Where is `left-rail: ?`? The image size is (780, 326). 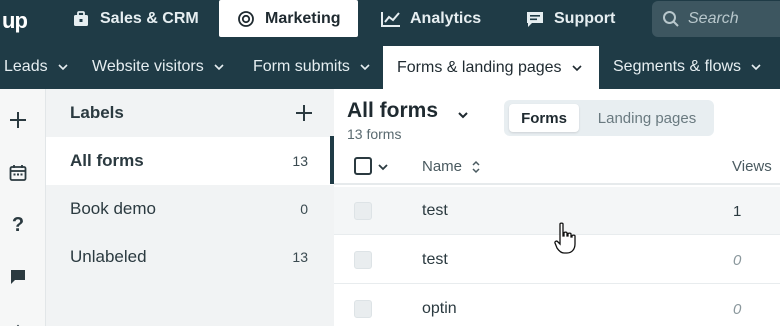 left-rail: ? is located at coordinates (23, 207).